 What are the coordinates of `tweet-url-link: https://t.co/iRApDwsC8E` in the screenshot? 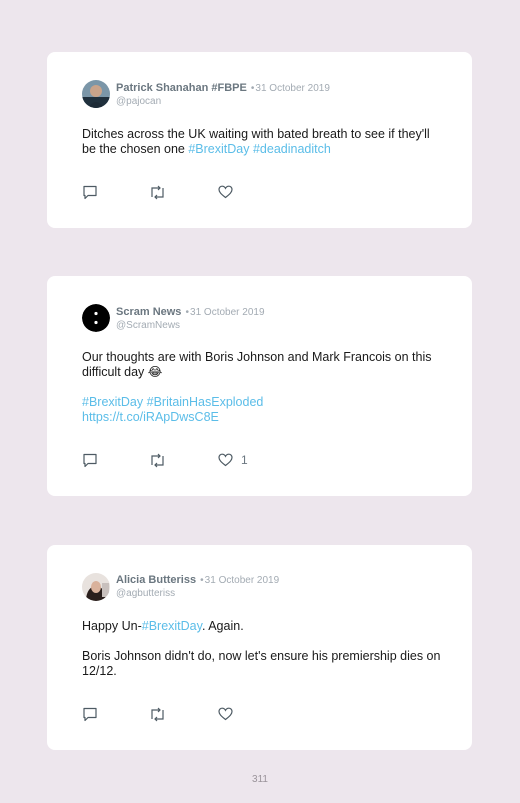 It's located at (262, 417).